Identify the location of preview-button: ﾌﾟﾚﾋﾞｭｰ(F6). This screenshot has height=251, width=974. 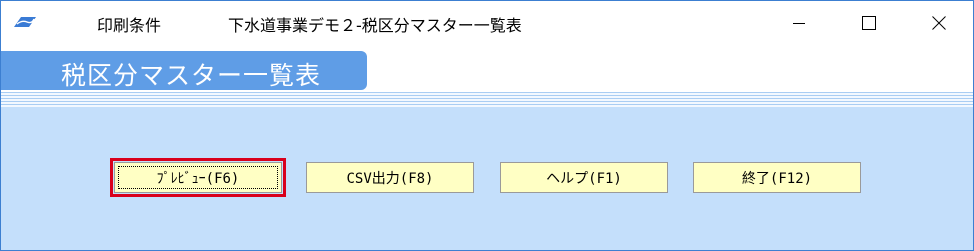
(198, 177).